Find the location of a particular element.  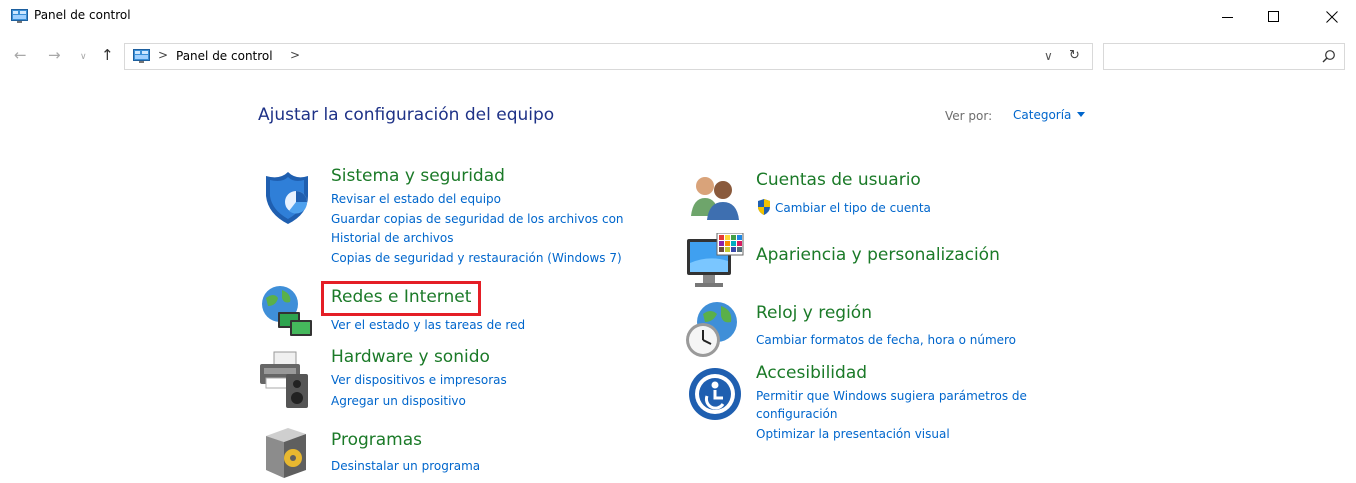

maximize-icon is located at coordinates (1273, 16).